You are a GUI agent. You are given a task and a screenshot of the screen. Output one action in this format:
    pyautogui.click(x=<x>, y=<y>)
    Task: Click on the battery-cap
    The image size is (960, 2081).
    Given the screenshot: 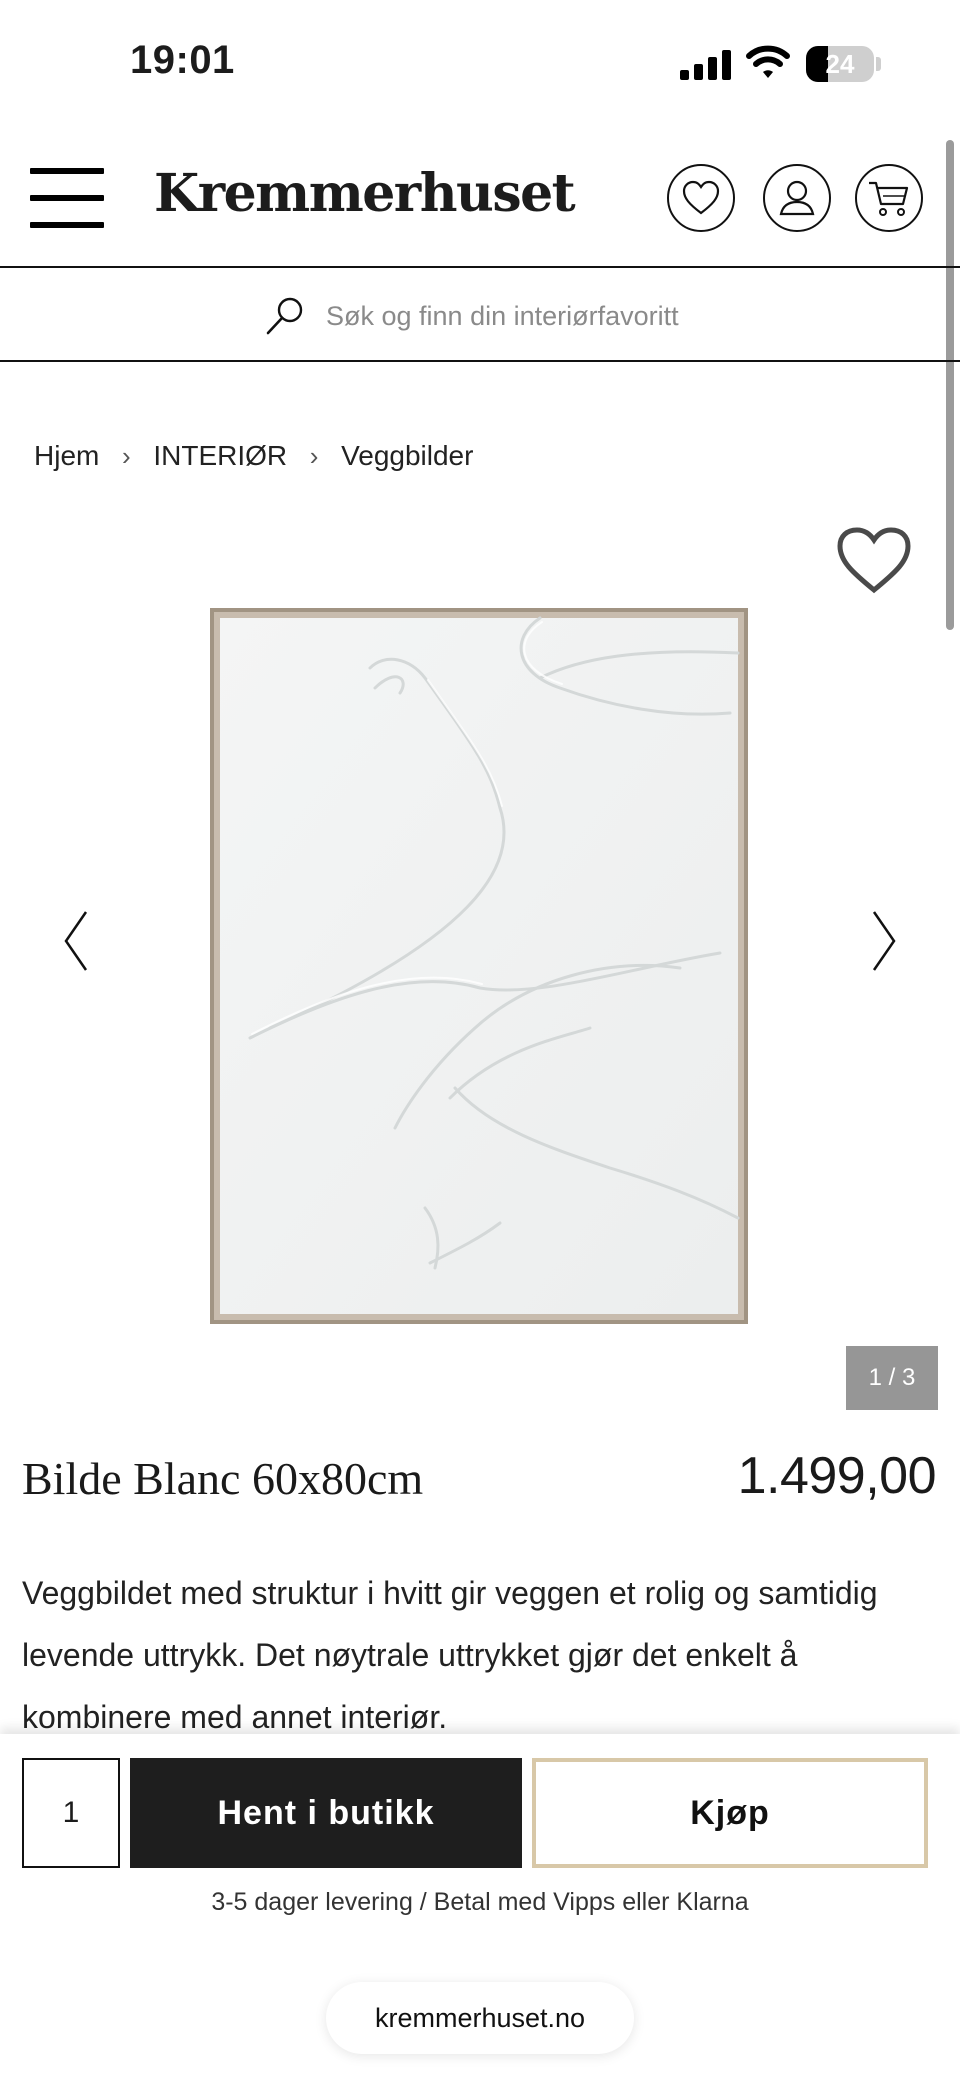 What is the action you would take?
    pyautogui.click(x=878, y=64)
    